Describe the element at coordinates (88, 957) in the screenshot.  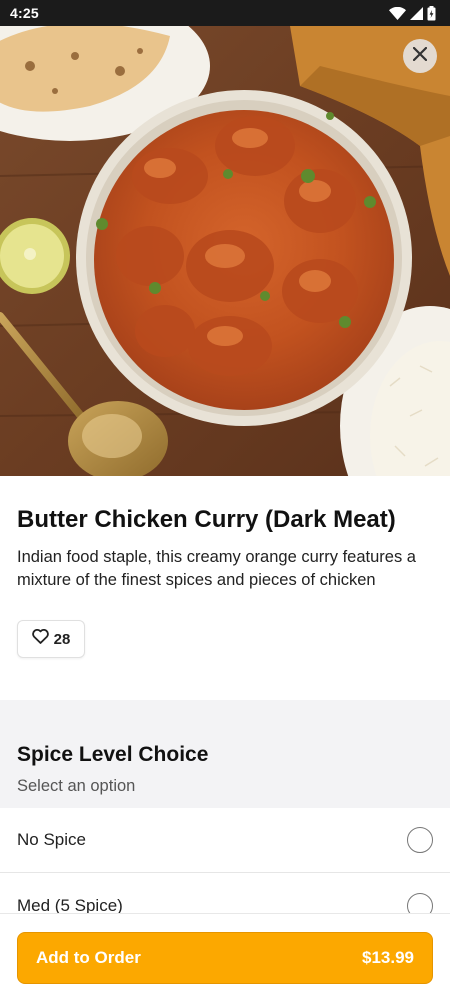
I see `add-to-order-label: Add to Order` at that location.